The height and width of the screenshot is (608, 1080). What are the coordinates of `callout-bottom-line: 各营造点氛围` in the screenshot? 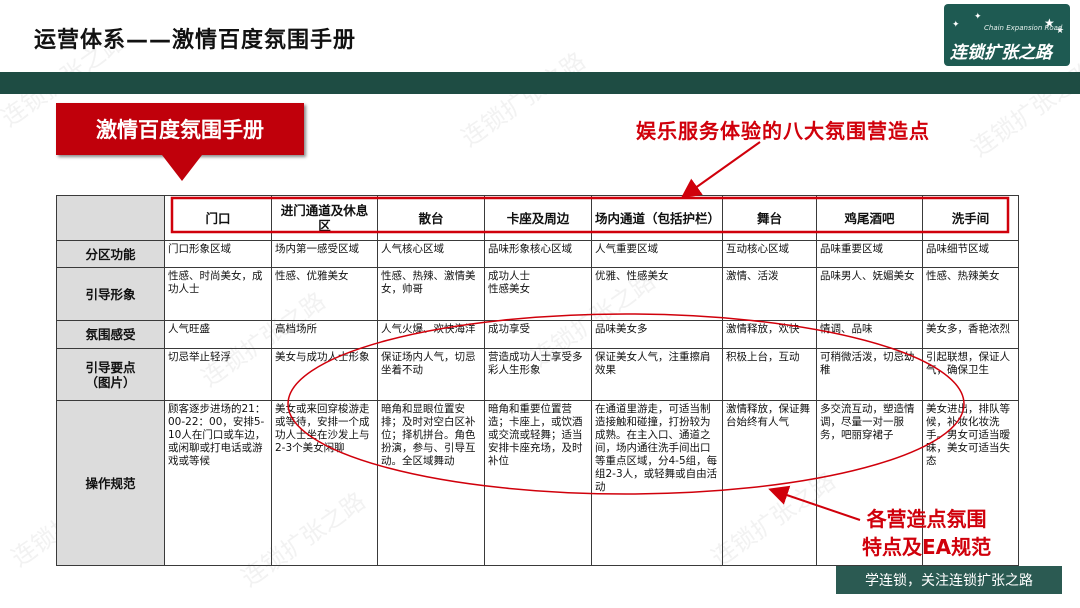 It's located at (926, 519).